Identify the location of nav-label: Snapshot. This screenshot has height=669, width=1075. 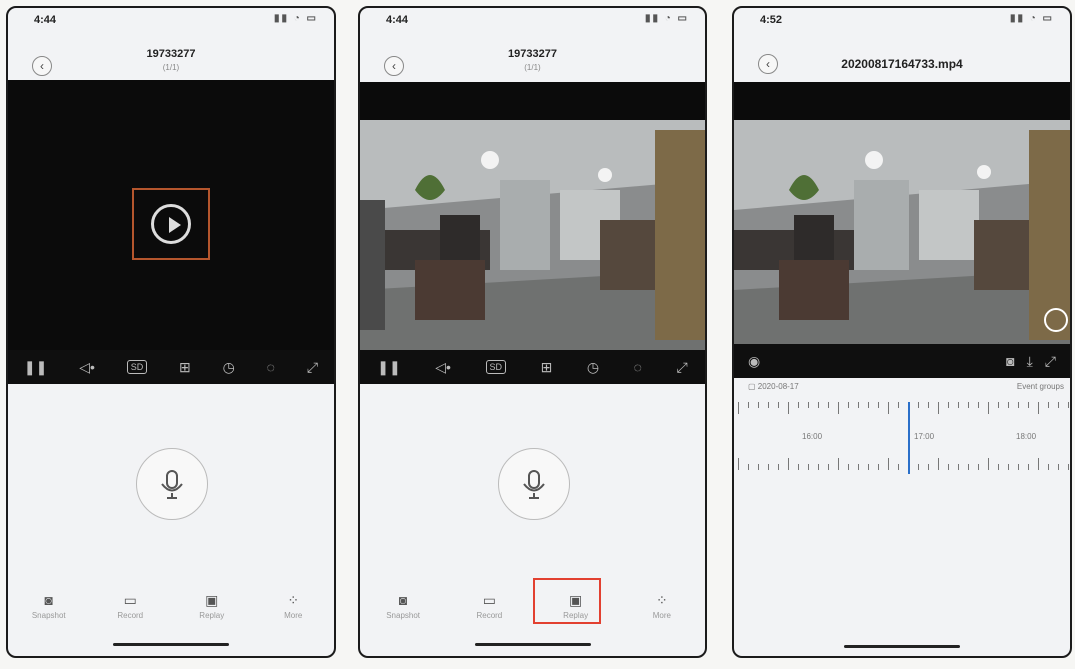
(403, 615).